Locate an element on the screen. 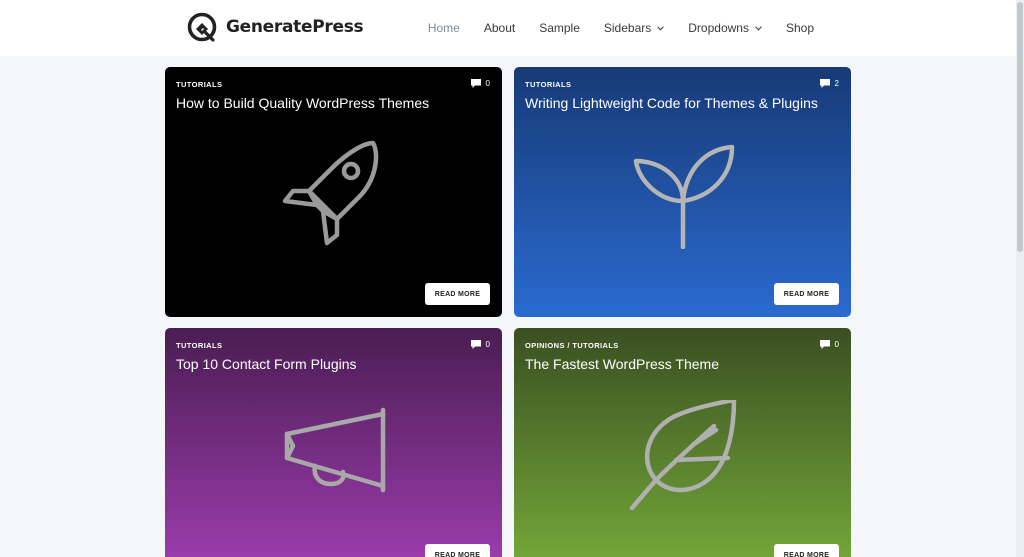 The width and height of the screenshot is (1024, 557). nav-item-home: Home is located at coordinates (444, 28).